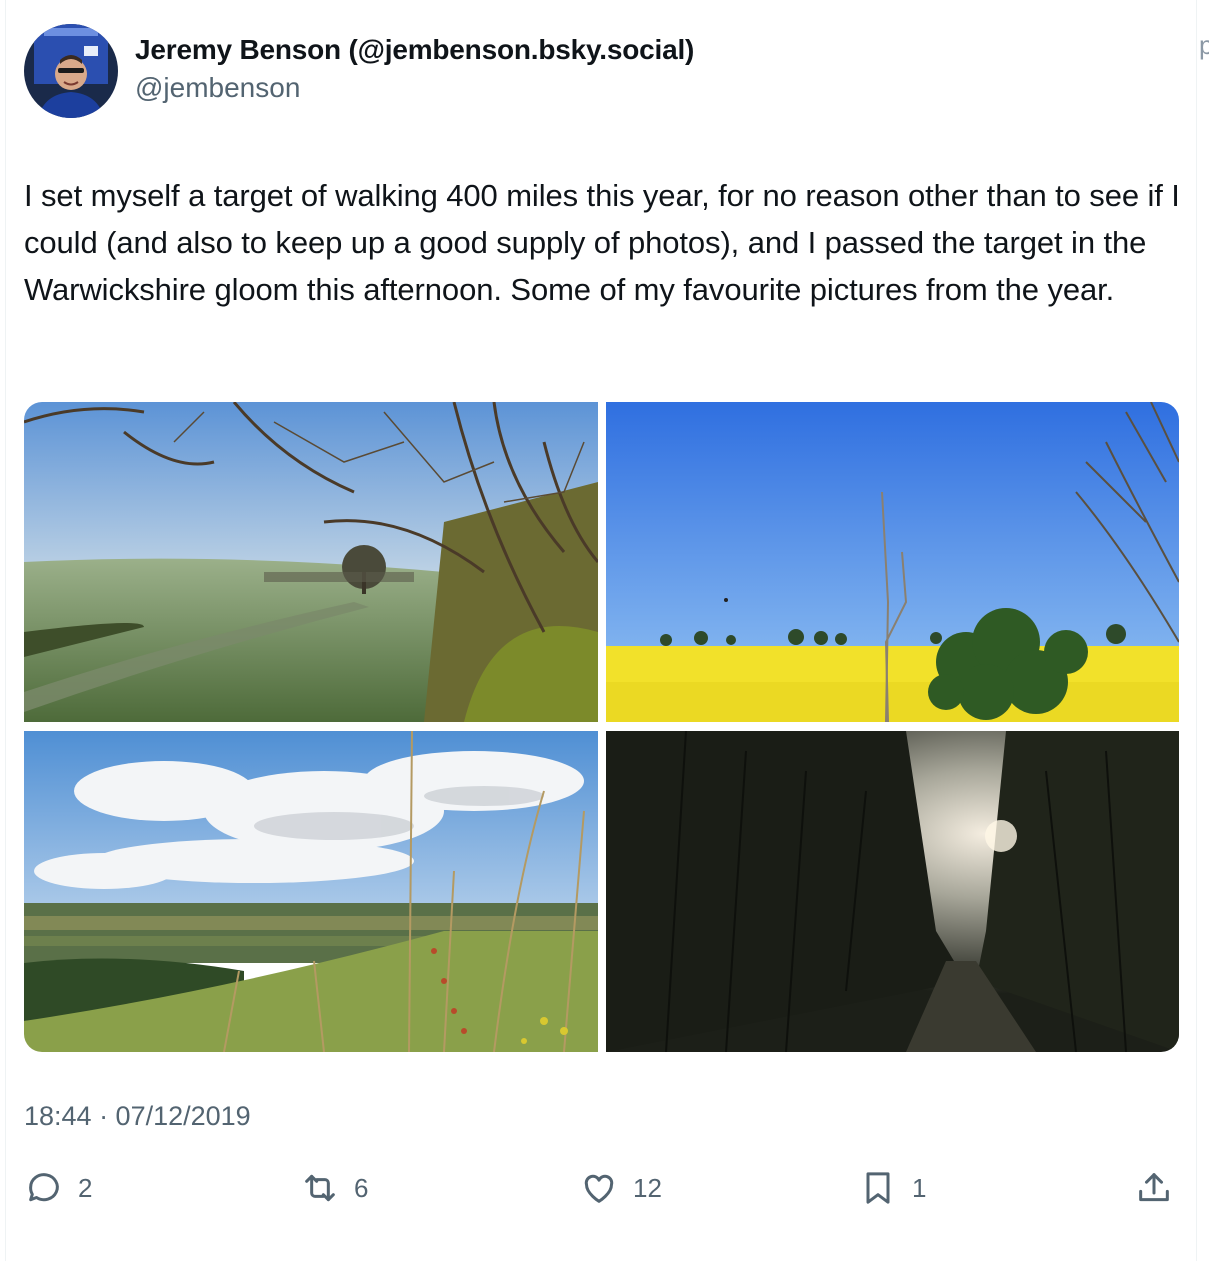 The height and width of the screenshot is (1261, 1209). I want to click on like-button: 12, so click(620, 1188).